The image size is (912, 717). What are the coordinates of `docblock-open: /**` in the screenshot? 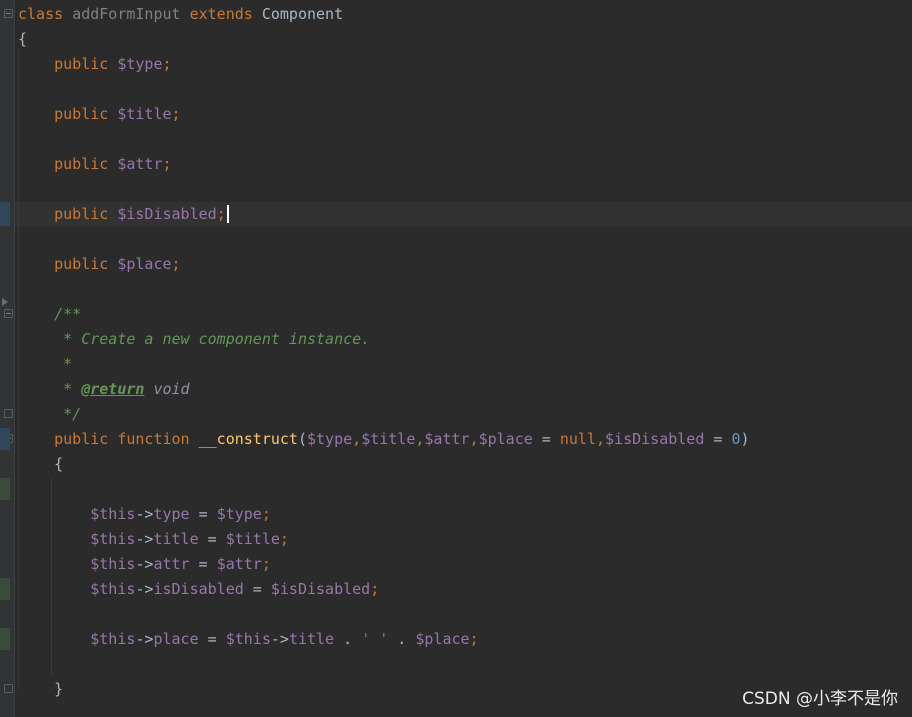 It's located at (68, 314).